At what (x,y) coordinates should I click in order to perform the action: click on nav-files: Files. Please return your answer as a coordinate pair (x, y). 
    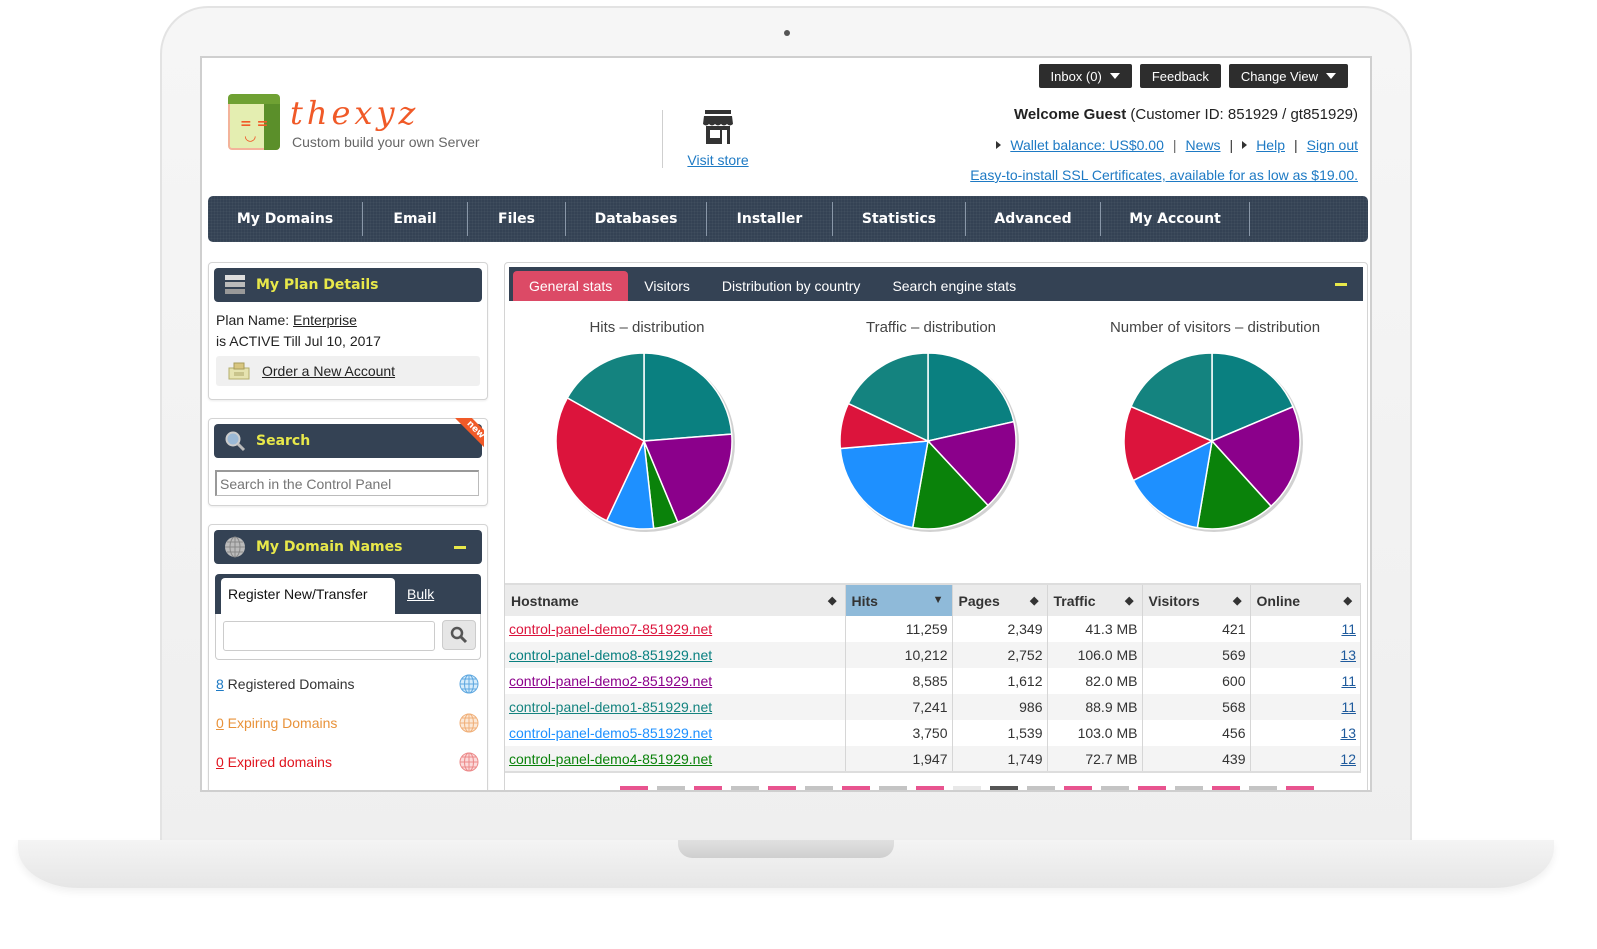
    Looking at the image, I should click on (517, 219).